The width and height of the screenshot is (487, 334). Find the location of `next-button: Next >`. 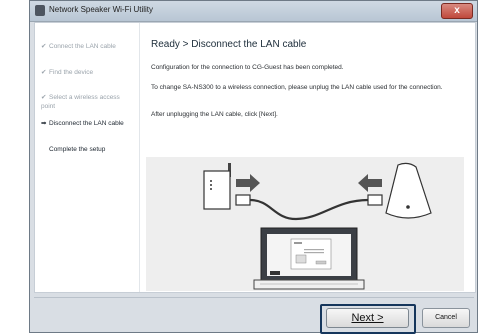

next-button: Next > is located at coordinates (367, 318).